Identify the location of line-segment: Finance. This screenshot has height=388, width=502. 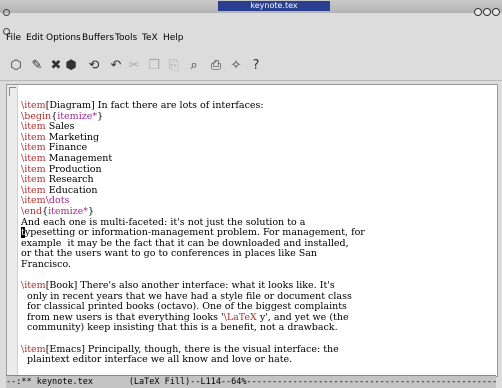
(66, 148).